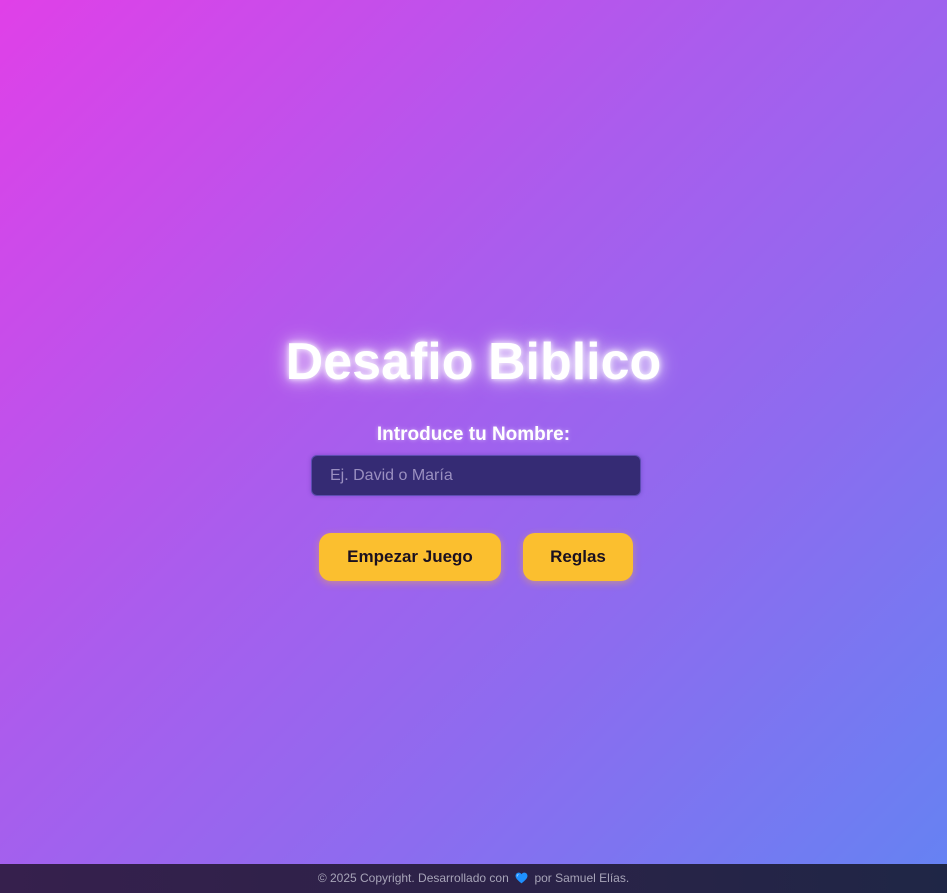 Image resolution: width=947 pixels, height=893 pixels. What do you see at coordinates (521, 879) in the screenshot?
I see `heart-icon` at bounding box center [521, 879].